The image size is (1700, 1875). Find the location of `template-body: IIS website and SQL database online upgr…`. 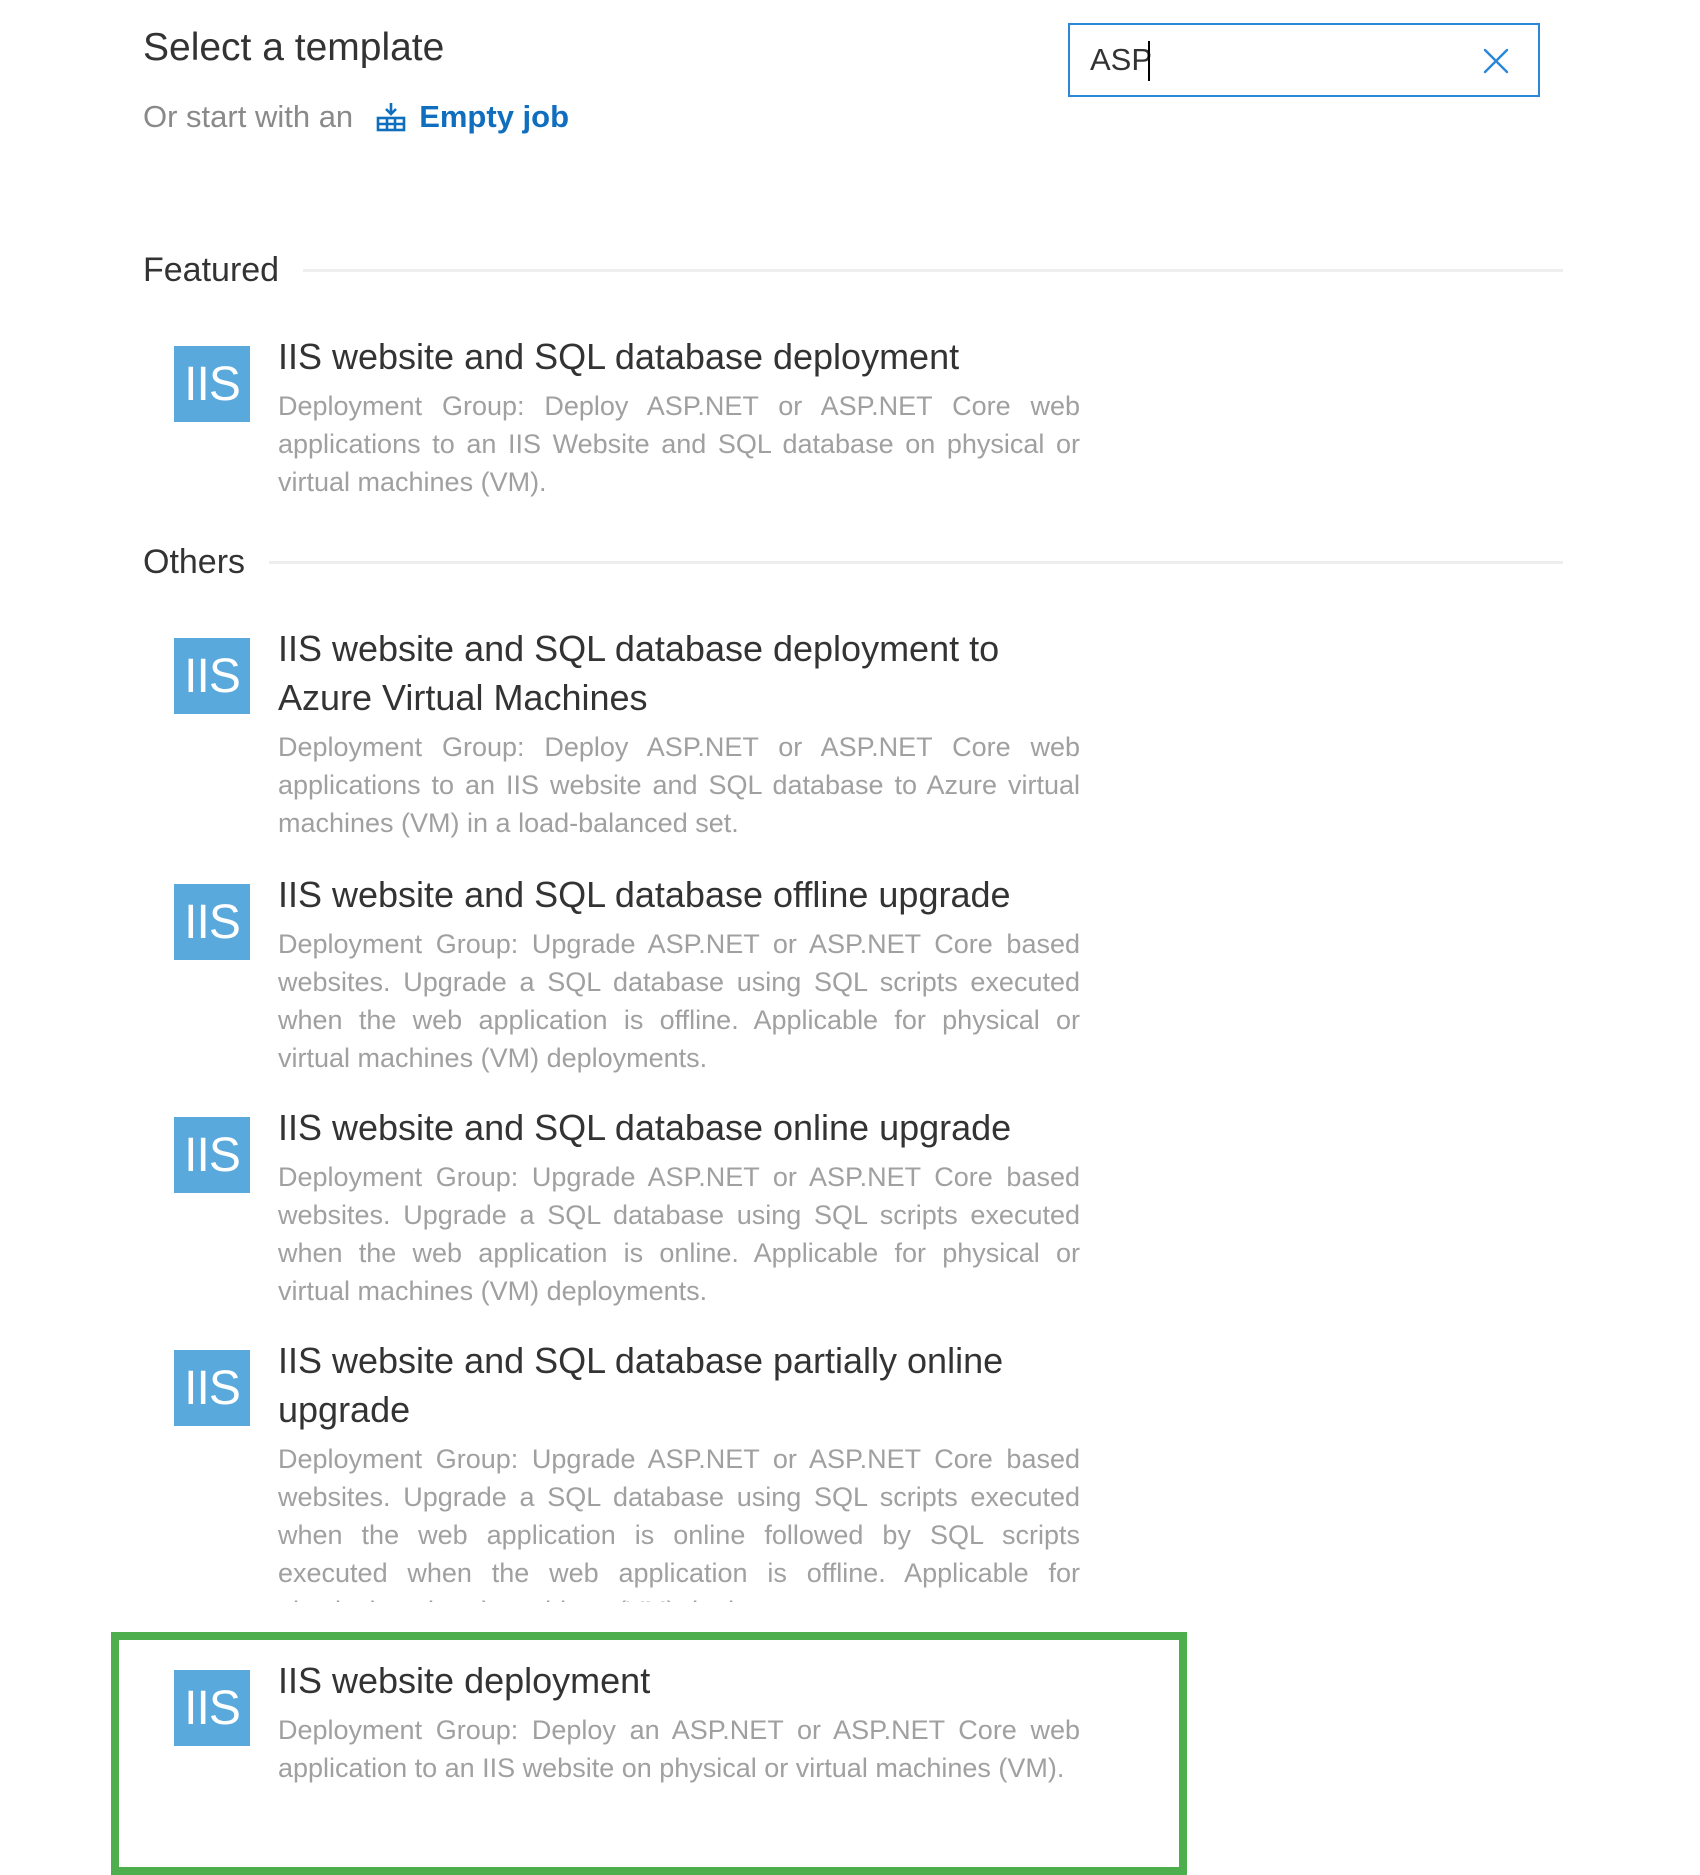

template-body: IIS website and SQL database online upgr… is located at coordinates (679, 1206).